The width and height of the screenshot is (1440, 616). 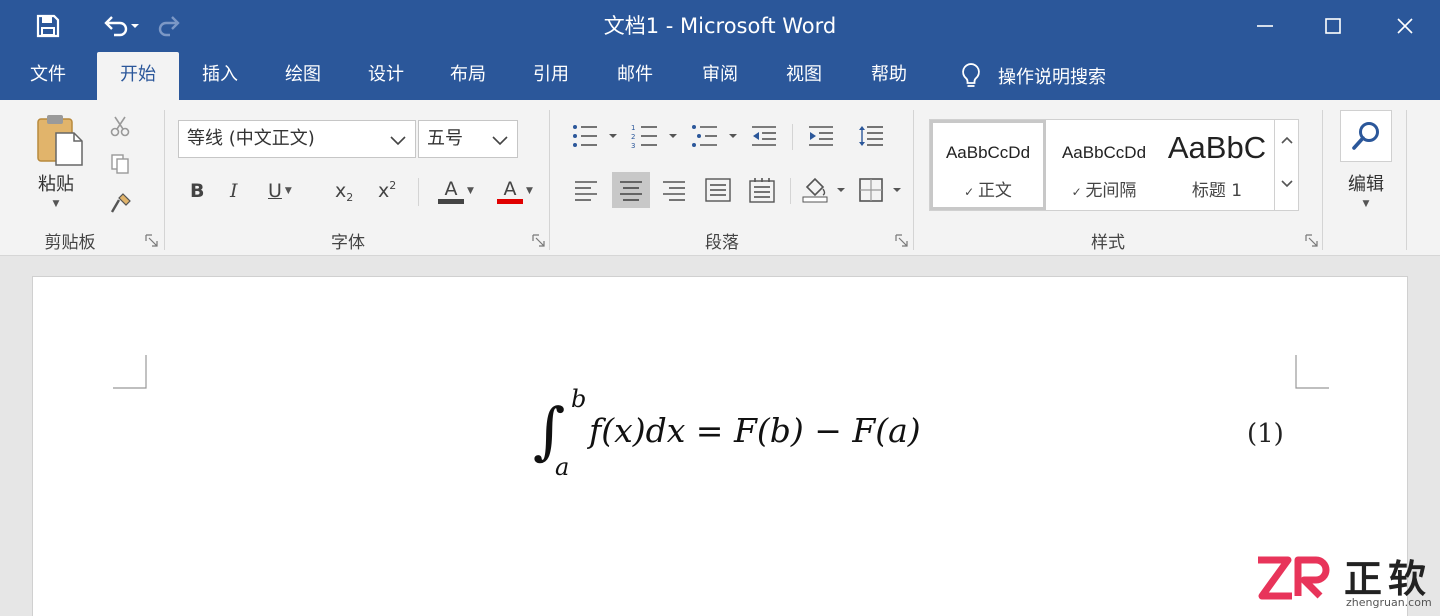 What do you see at coordinates (451, 201) in the screenshot?
I see `highlight-color-bar` at bounding box center [451, 201].